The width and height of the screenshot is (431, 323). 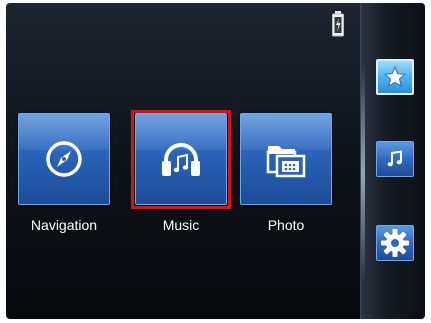 I want to click on sidebar-divider-glow, so click(x=363, y=173).